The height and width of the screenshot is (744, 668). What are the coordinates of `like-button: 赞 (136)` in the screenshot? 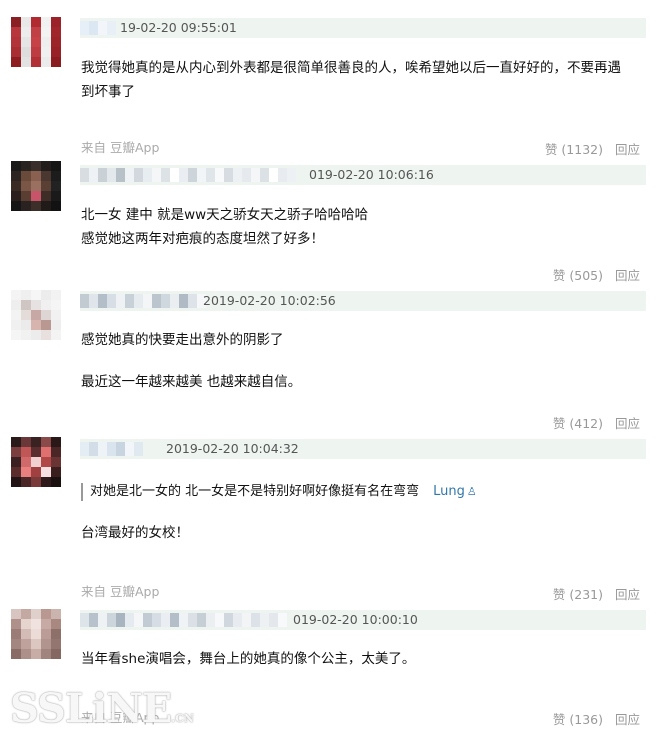 It's located at (578, 719).